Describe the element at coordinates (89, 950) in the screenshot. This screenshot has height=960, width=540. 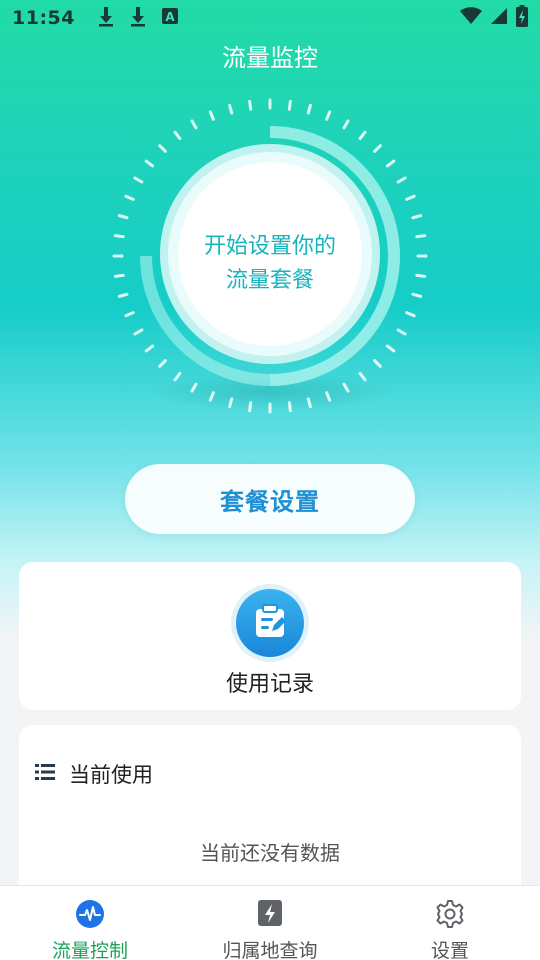
I see `nav-traffic-control-label: 流量控制` at that location.